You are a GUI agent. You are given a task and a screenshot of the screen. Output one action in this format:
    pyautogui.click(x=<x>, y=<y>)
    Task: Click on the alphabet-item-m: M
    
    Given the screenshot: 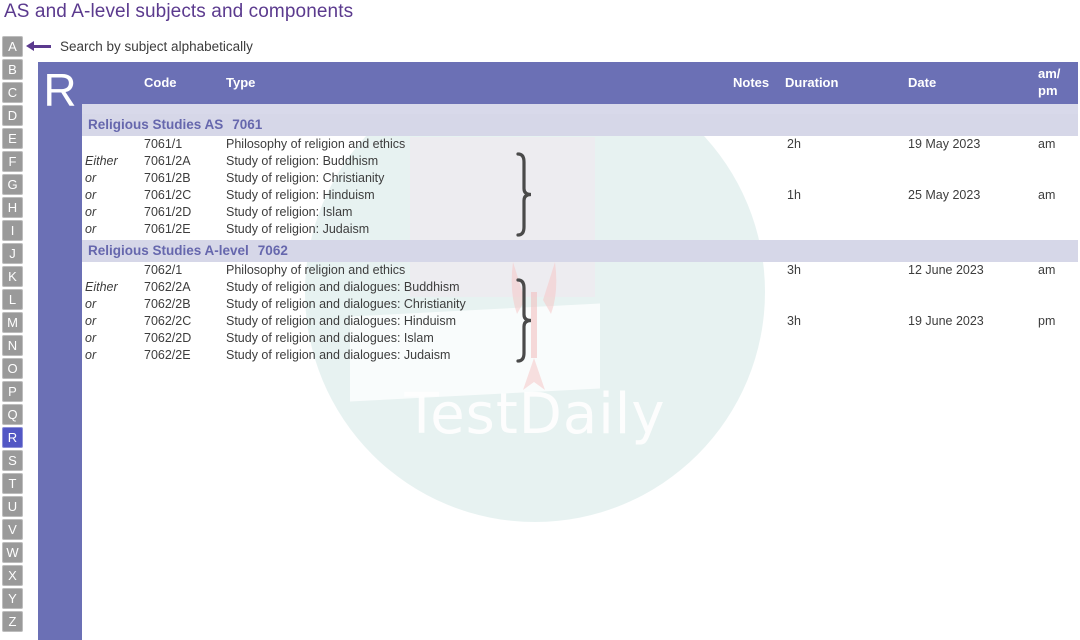 What is the action you would take?
    pyautogui.click(x=12, y=322)
    